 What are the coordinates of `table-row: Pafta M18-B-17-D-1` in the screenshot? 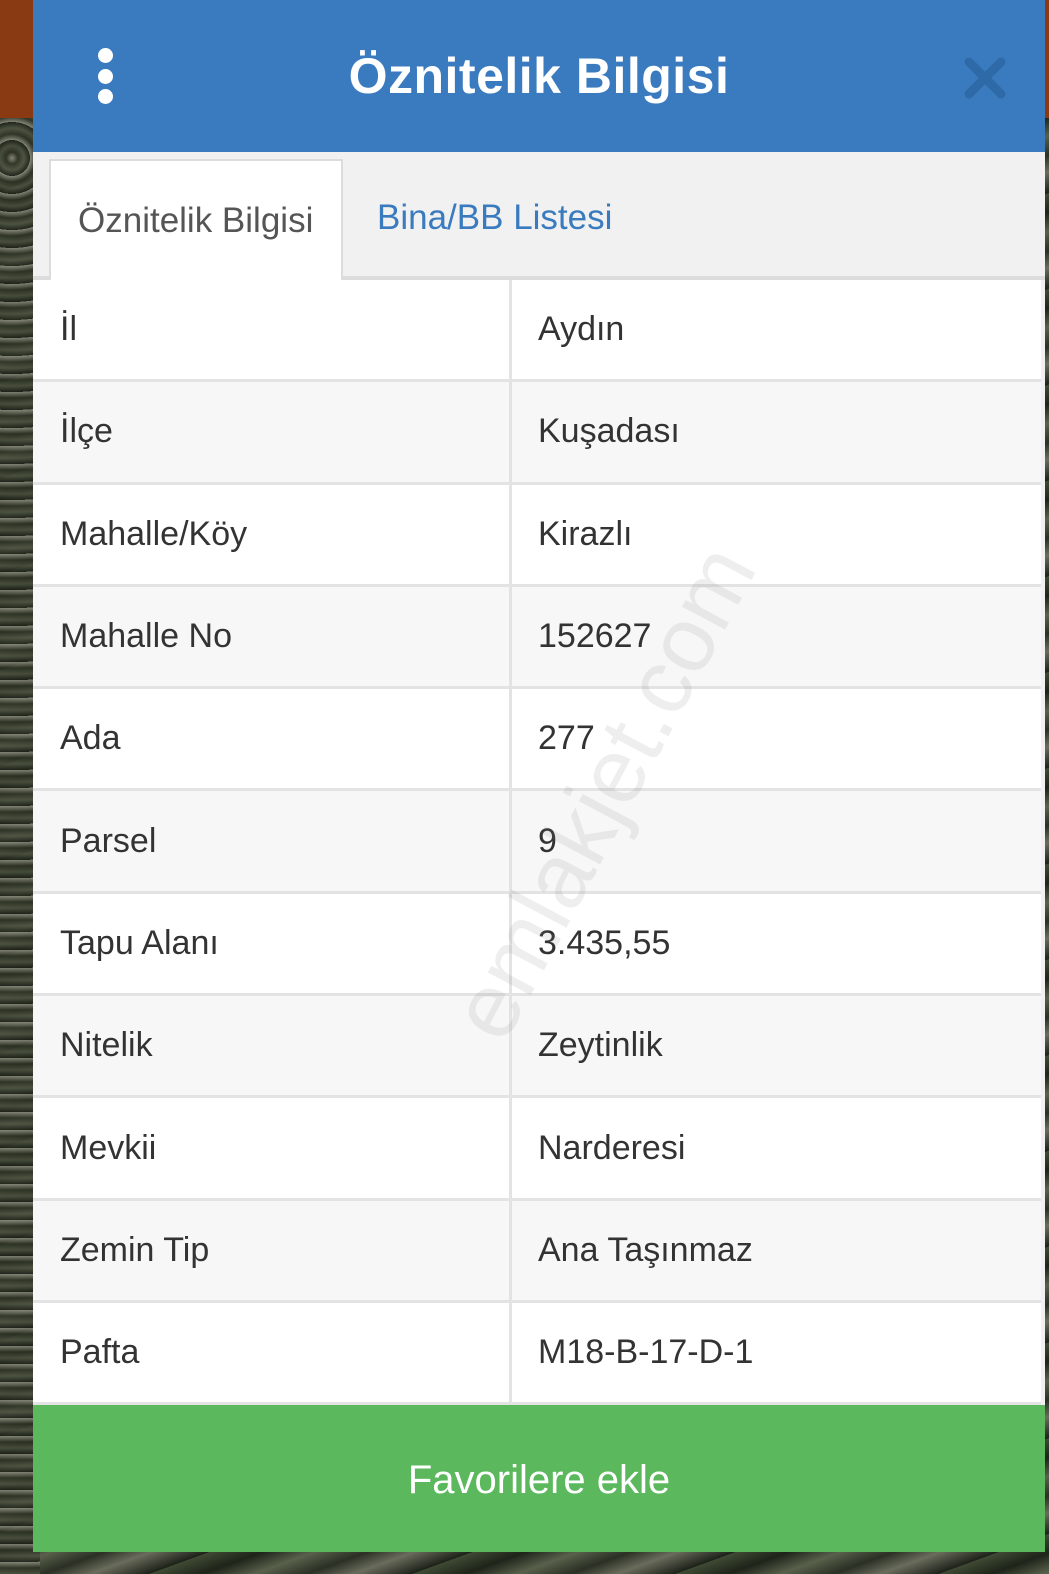 It's located at (537, 1354).